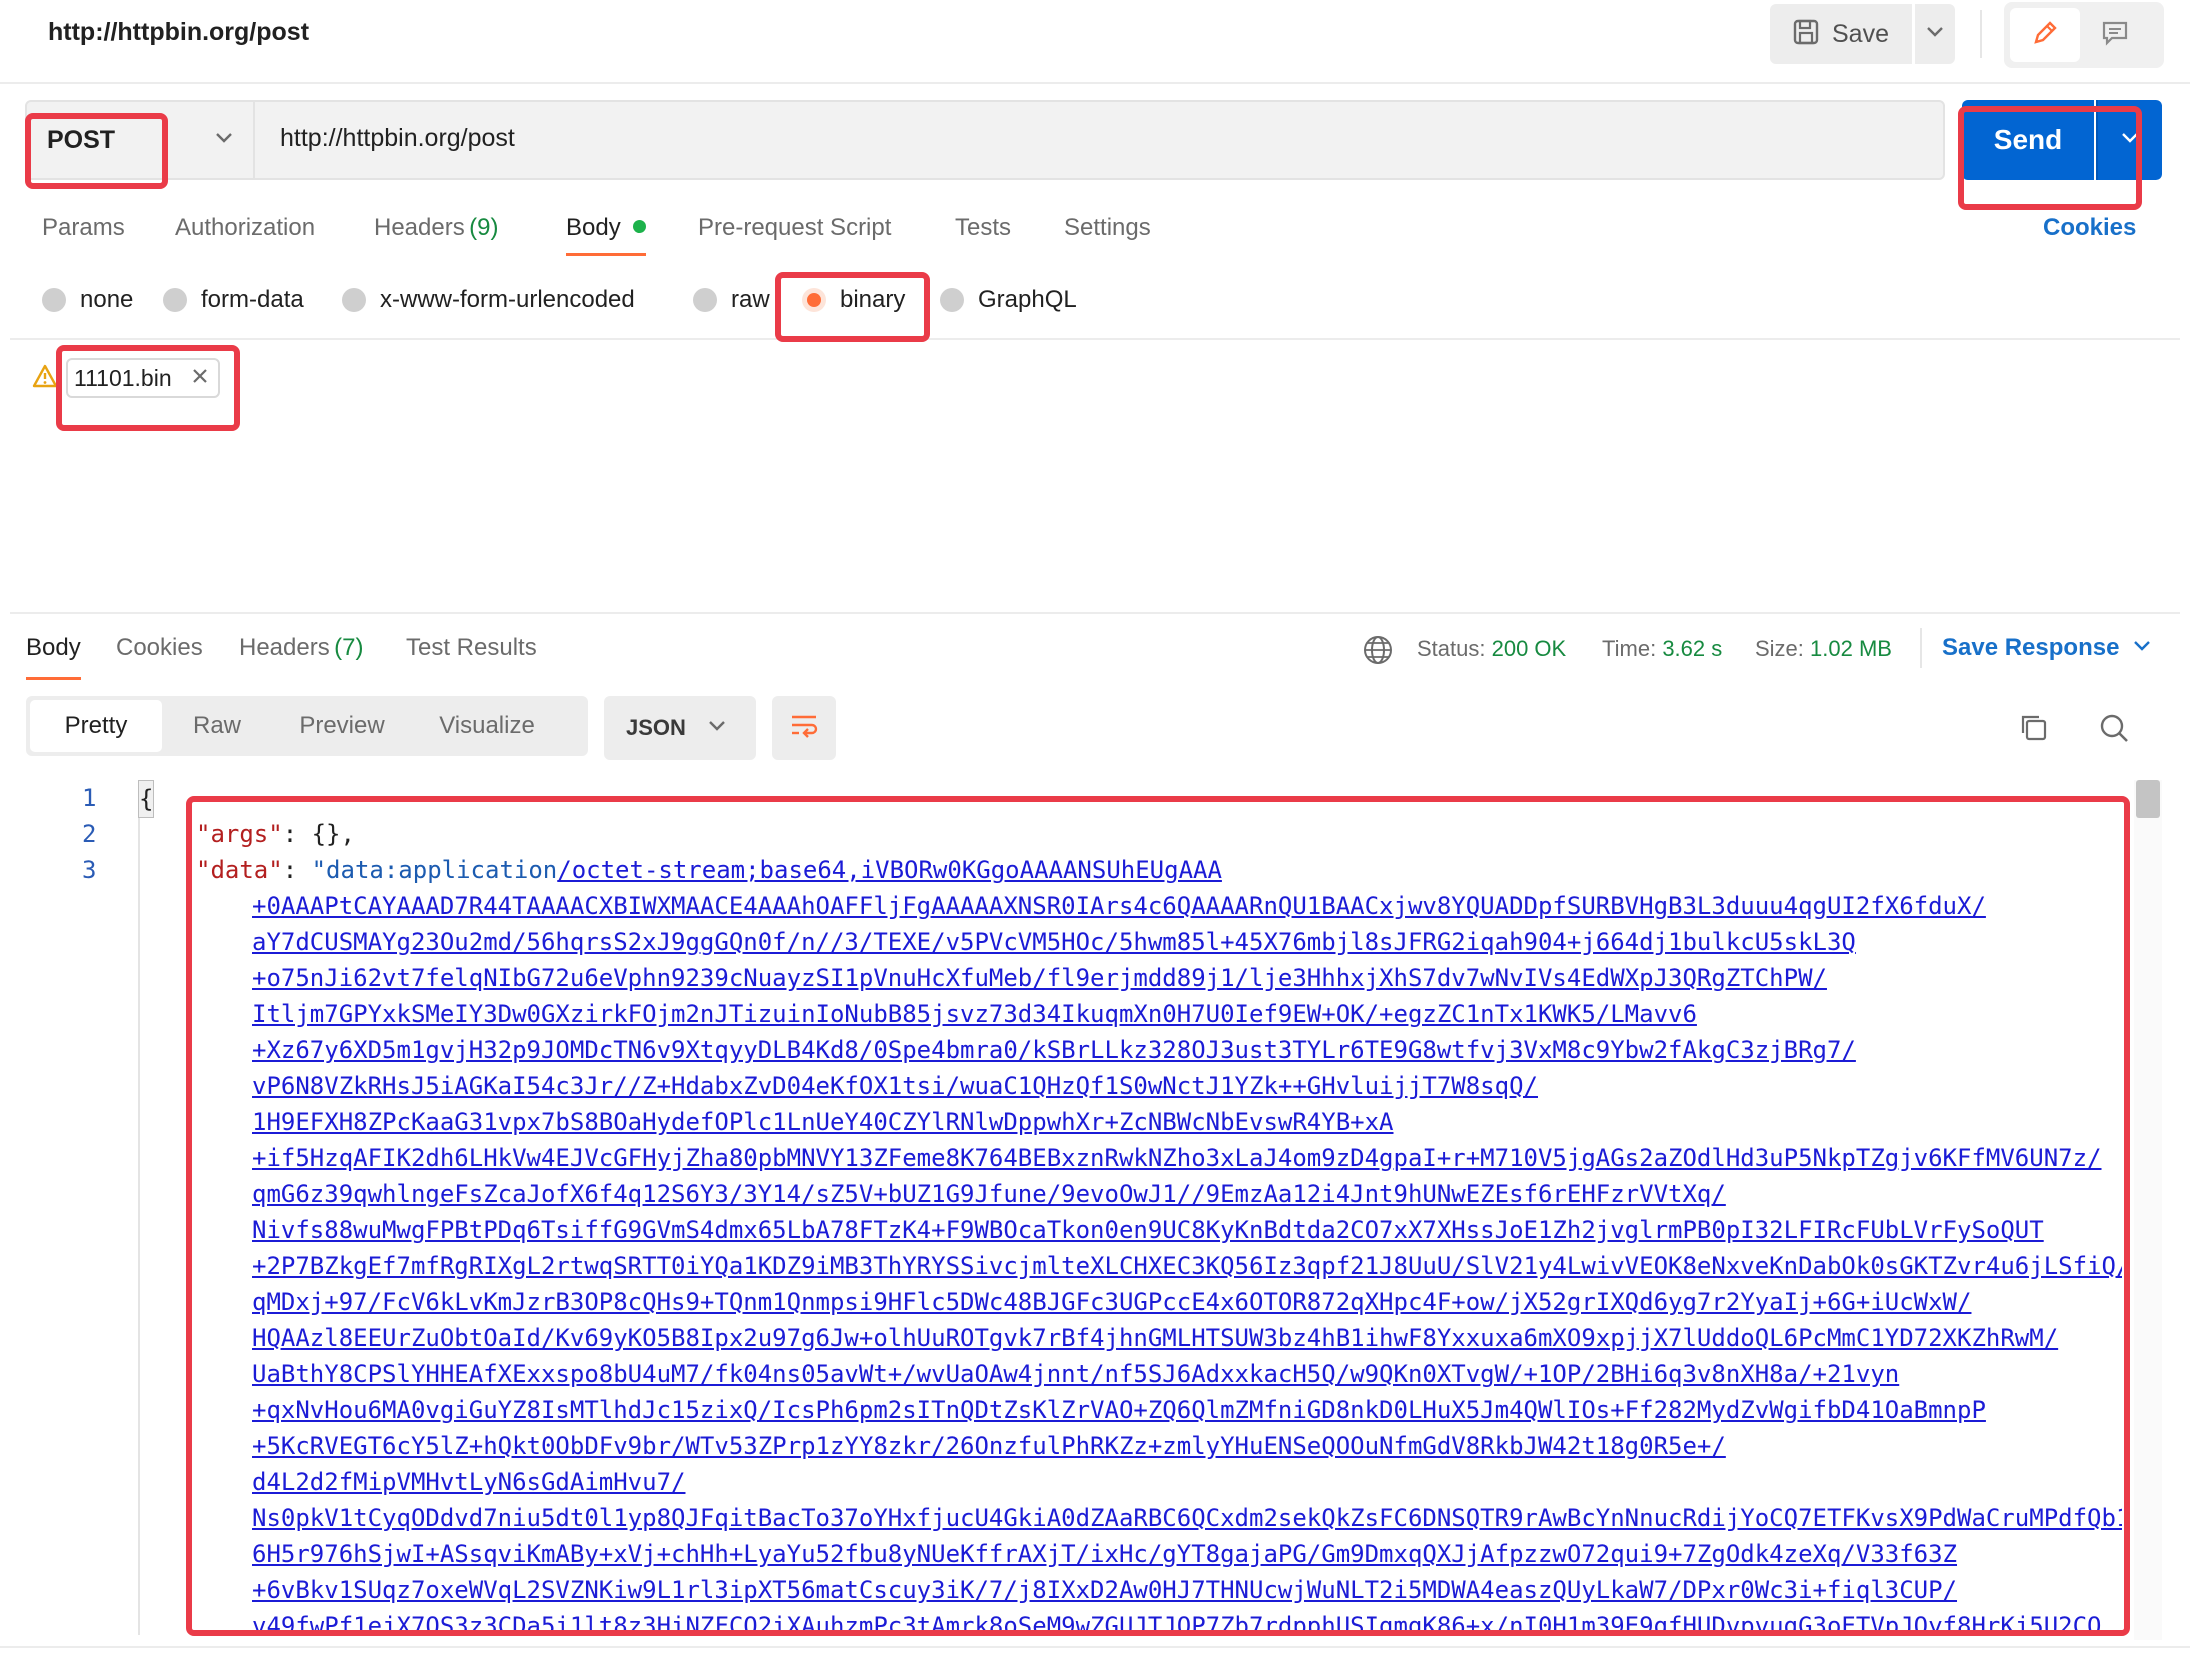 The image size is (2190, 1668). I want to click on pencil-icon, so click(2045, 35).